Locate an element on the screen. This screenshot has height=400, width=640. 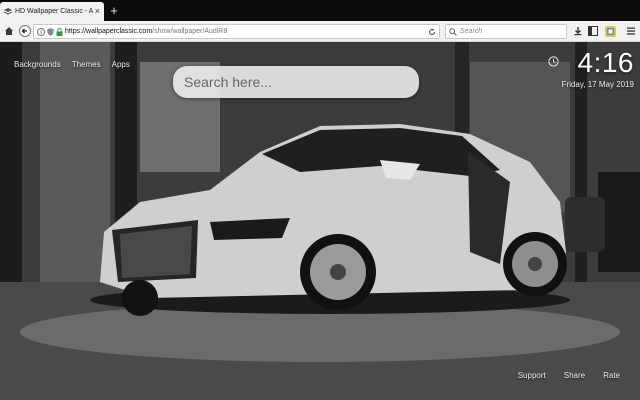
info-icon is located at coordinates (41, 31).